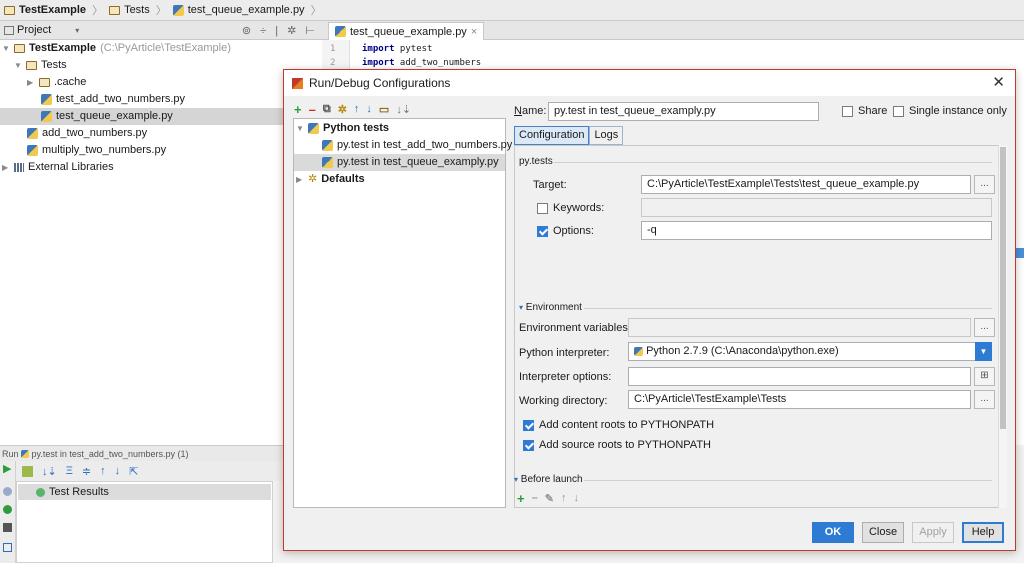  I want to click on tree-item-project-root: ▼ TestExample (C:\PyArticle\TestExample), so click(116, 48).